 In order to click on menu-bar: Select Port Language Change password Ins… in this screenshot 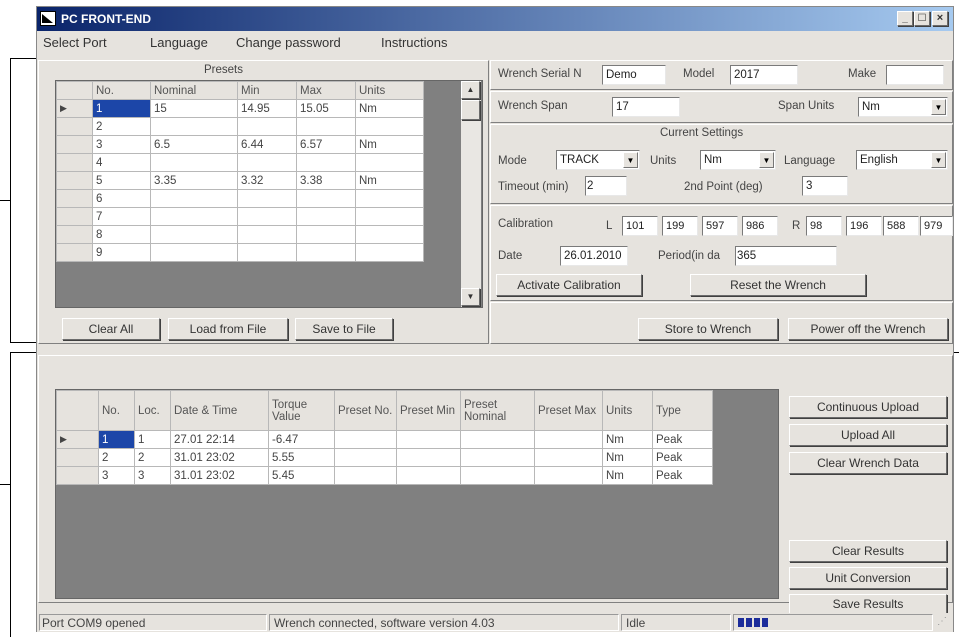, I will do `click(495, 42)`.